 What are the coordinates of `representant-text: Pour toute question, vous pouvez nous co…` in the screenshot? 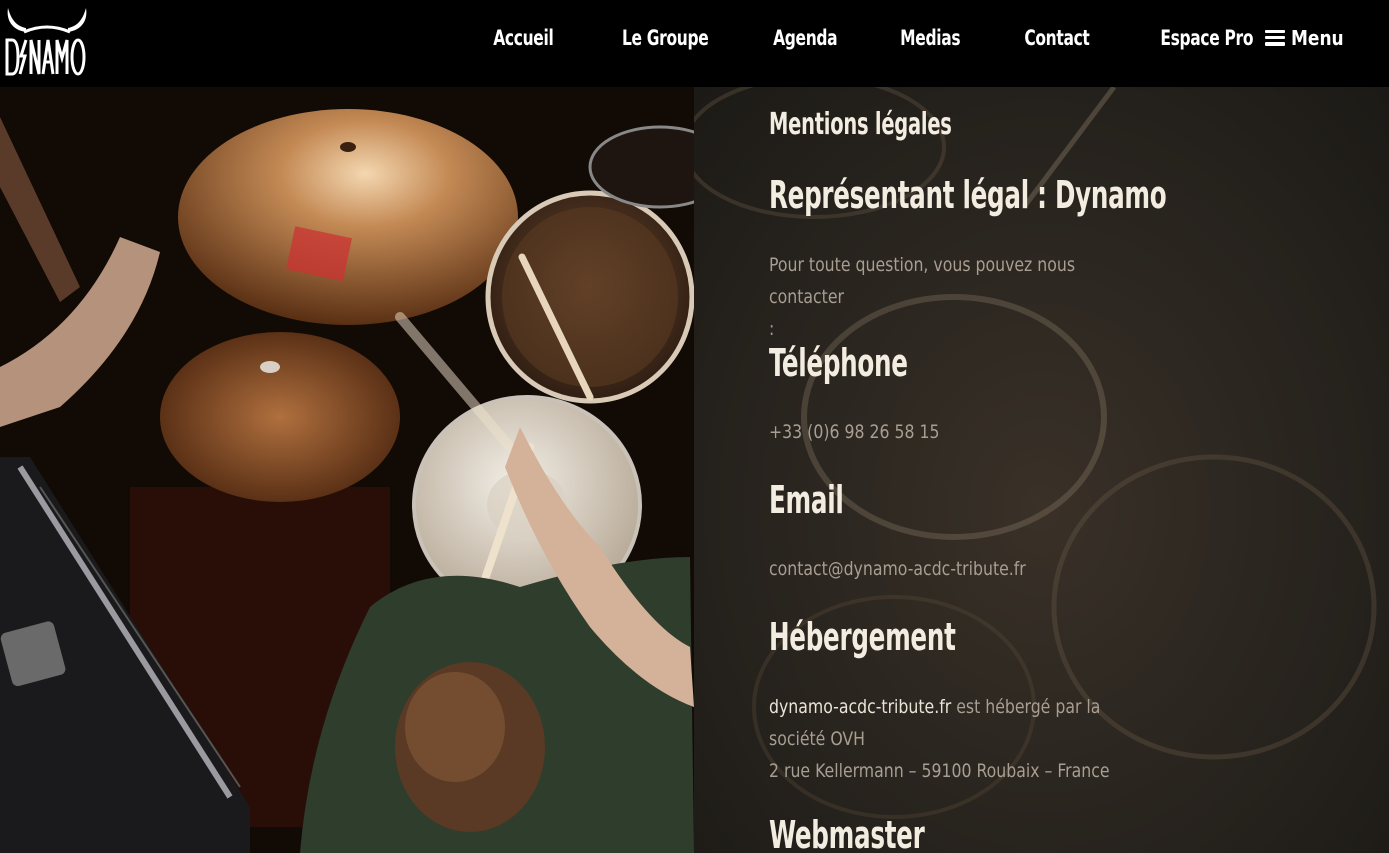 It's located at (940, 297).